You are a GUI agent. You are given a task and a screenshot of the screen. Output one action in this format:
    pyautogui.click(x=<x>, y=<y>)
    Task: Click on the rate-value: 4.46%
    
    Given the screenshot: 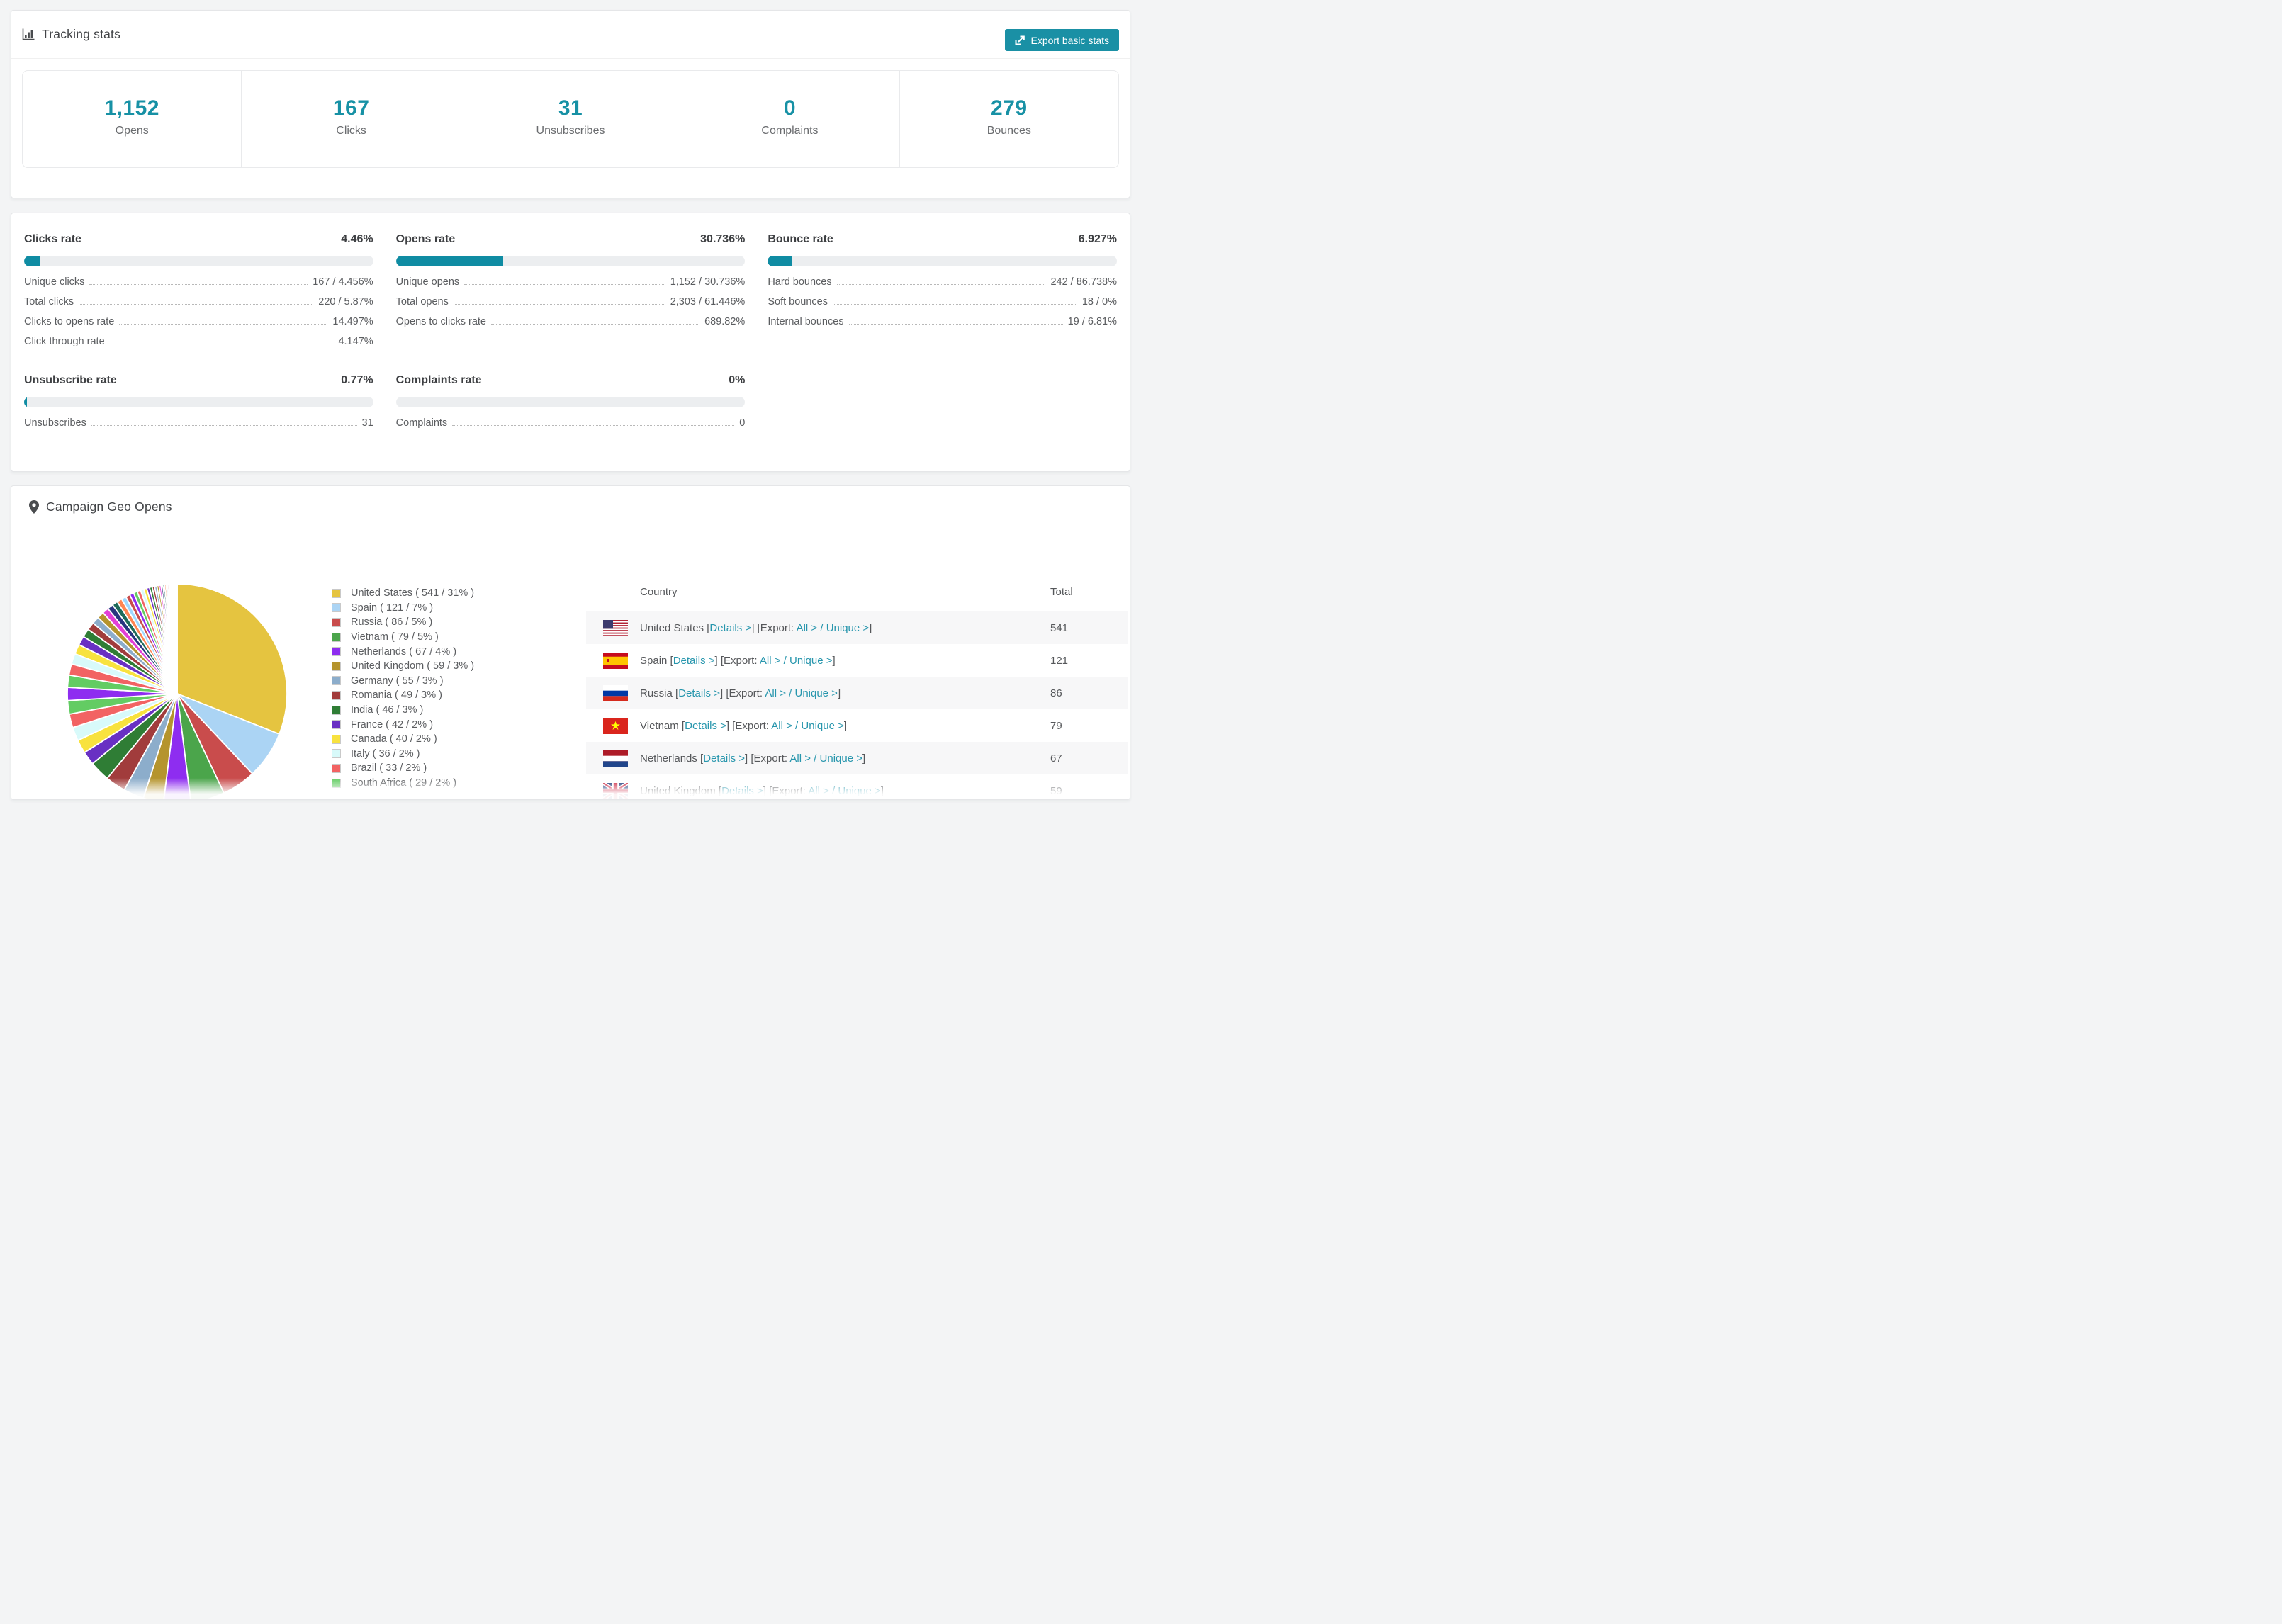 What is the action you would take?
    pyautogui.click(x=357, y=239)
    